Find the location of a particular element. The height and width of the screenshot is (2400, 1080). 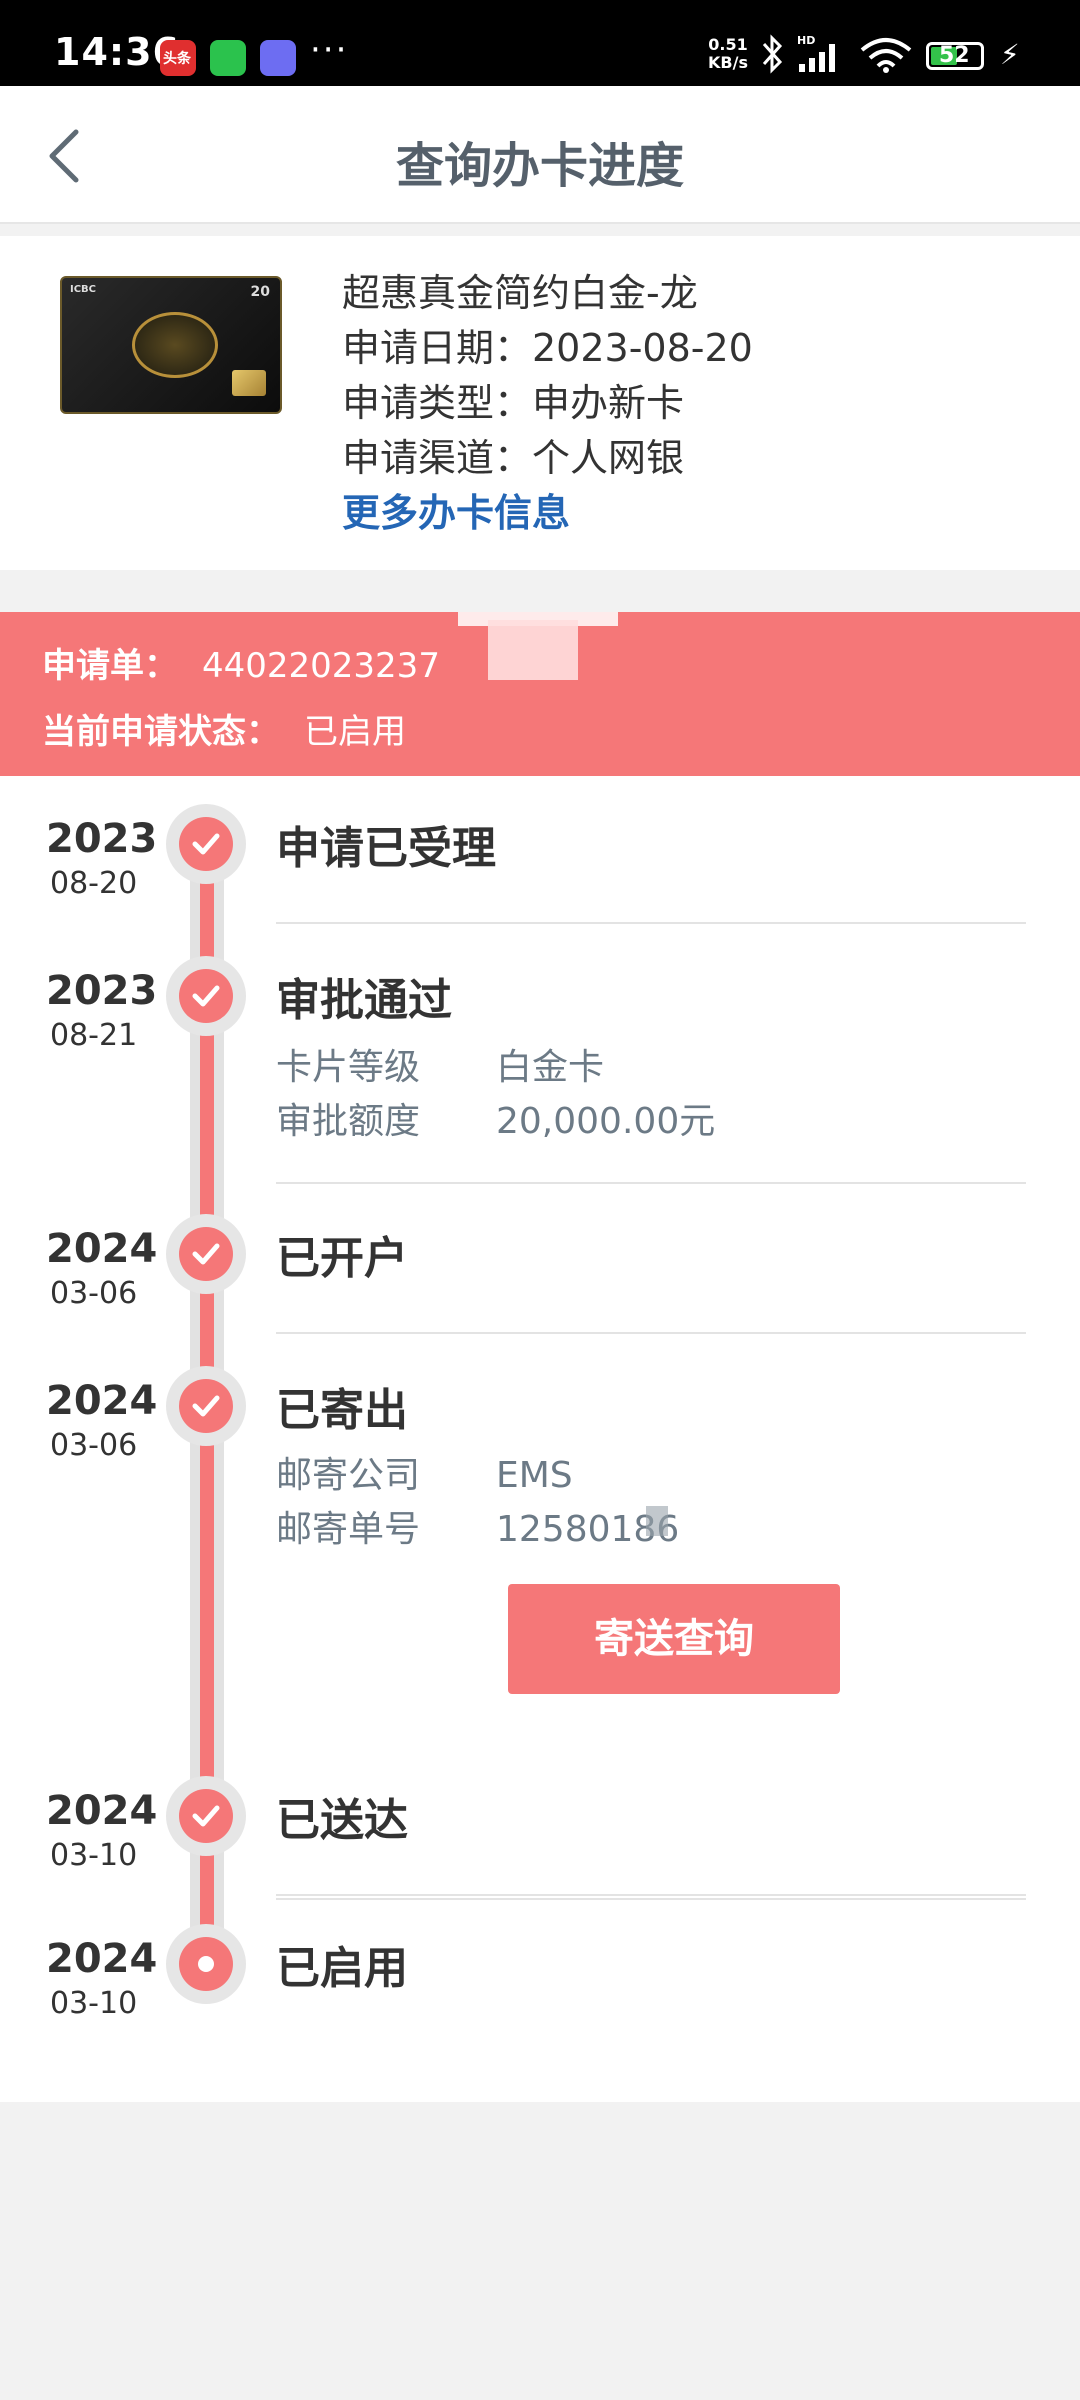

charging-icon: ⚡ is located at coordinates (1010, 54).